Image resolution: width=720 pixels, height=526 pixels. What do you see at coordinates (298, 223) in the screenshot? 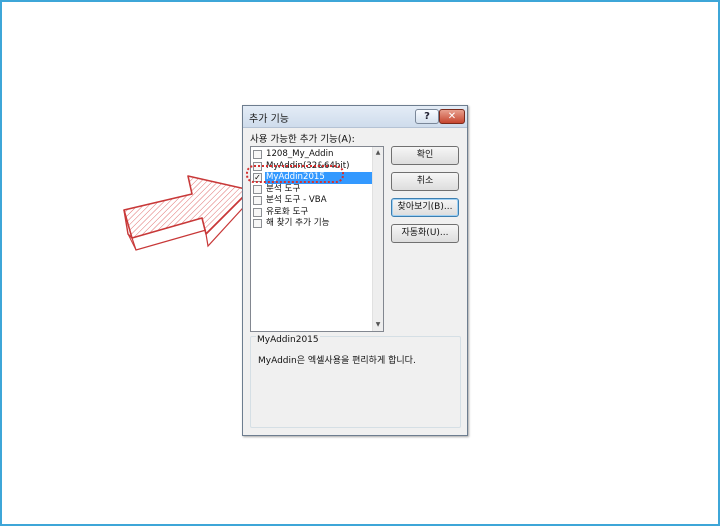
I see `list-item-label: 해 찾기 추가 기능` at bounding box center [298, 223].